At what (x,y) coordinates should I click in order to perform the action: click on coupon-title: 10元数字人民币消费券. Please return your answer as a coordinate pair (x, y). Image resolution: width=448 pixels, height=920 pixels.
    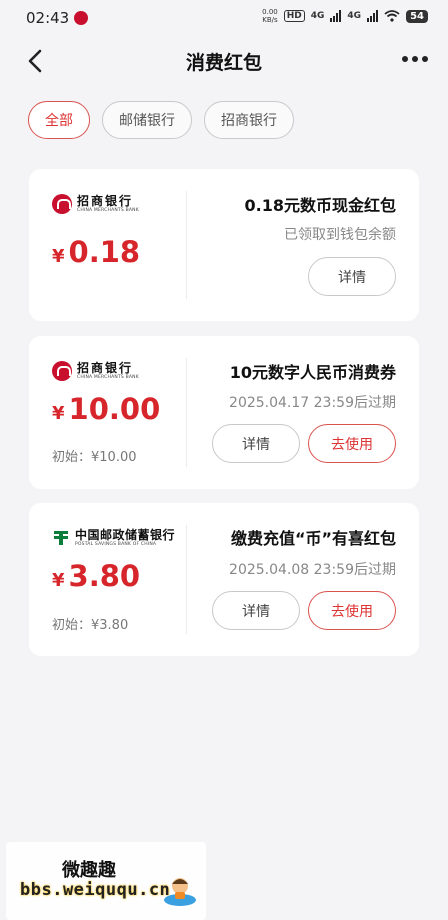
    Looking at the image, I should click on (312, 372).